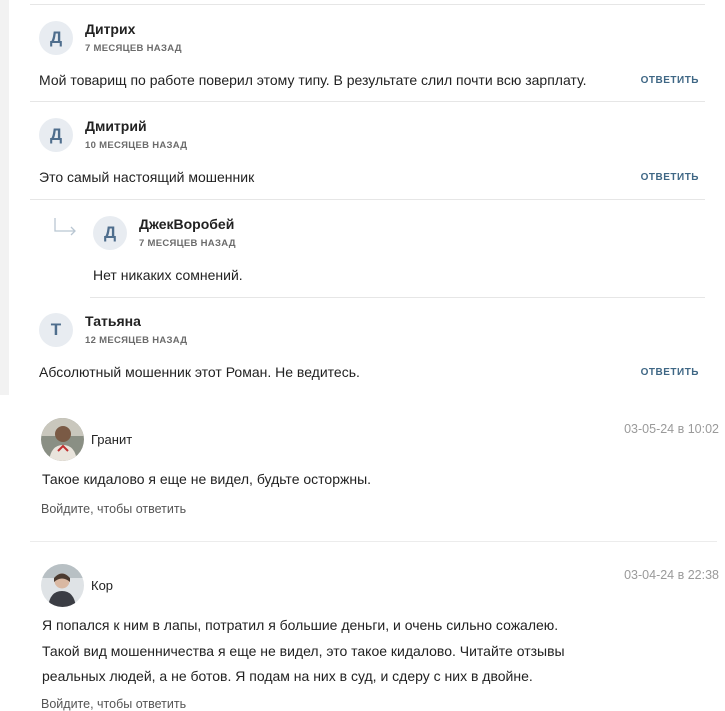 The image size is (725, 711). I want to click on comment-author: Татьяна, so click(113, 321).